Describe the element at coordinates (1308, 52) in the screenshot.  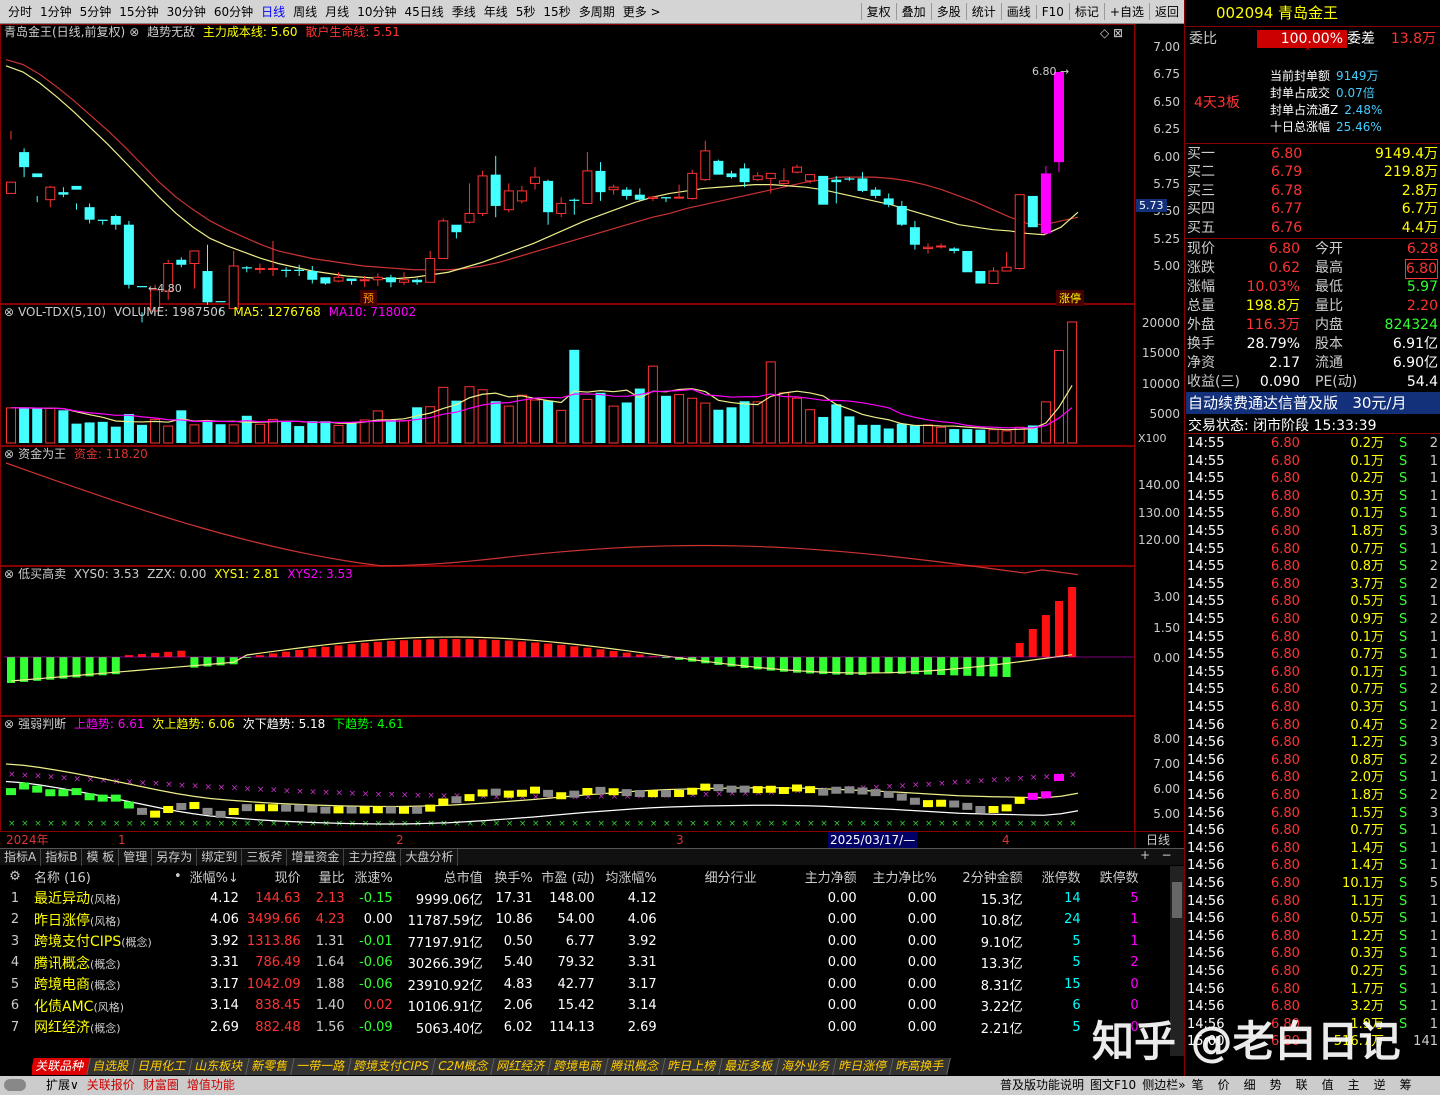
I see `expand-icon: ⌃` at that location.